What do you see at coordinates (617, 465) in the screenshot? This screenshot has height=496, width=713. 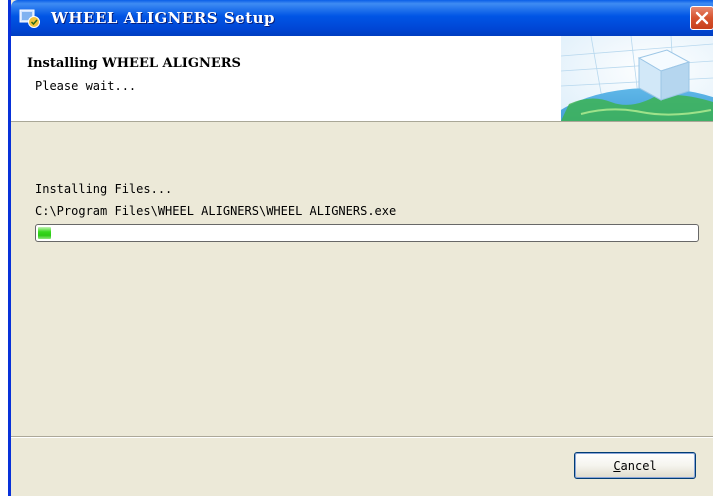 I see `cancel-mnemonic: C` at bounding box center [617, 465].